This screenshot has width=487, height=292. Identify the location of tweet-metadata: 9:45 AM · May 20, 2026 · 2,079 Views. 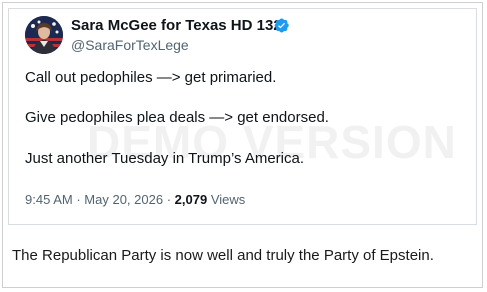
(135, 200).